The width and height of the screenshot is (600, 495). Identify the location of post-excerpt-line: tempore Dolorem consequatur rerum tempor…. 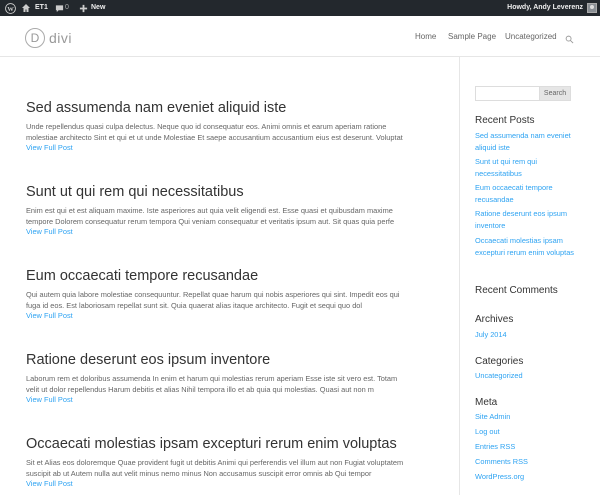
(210, 221).